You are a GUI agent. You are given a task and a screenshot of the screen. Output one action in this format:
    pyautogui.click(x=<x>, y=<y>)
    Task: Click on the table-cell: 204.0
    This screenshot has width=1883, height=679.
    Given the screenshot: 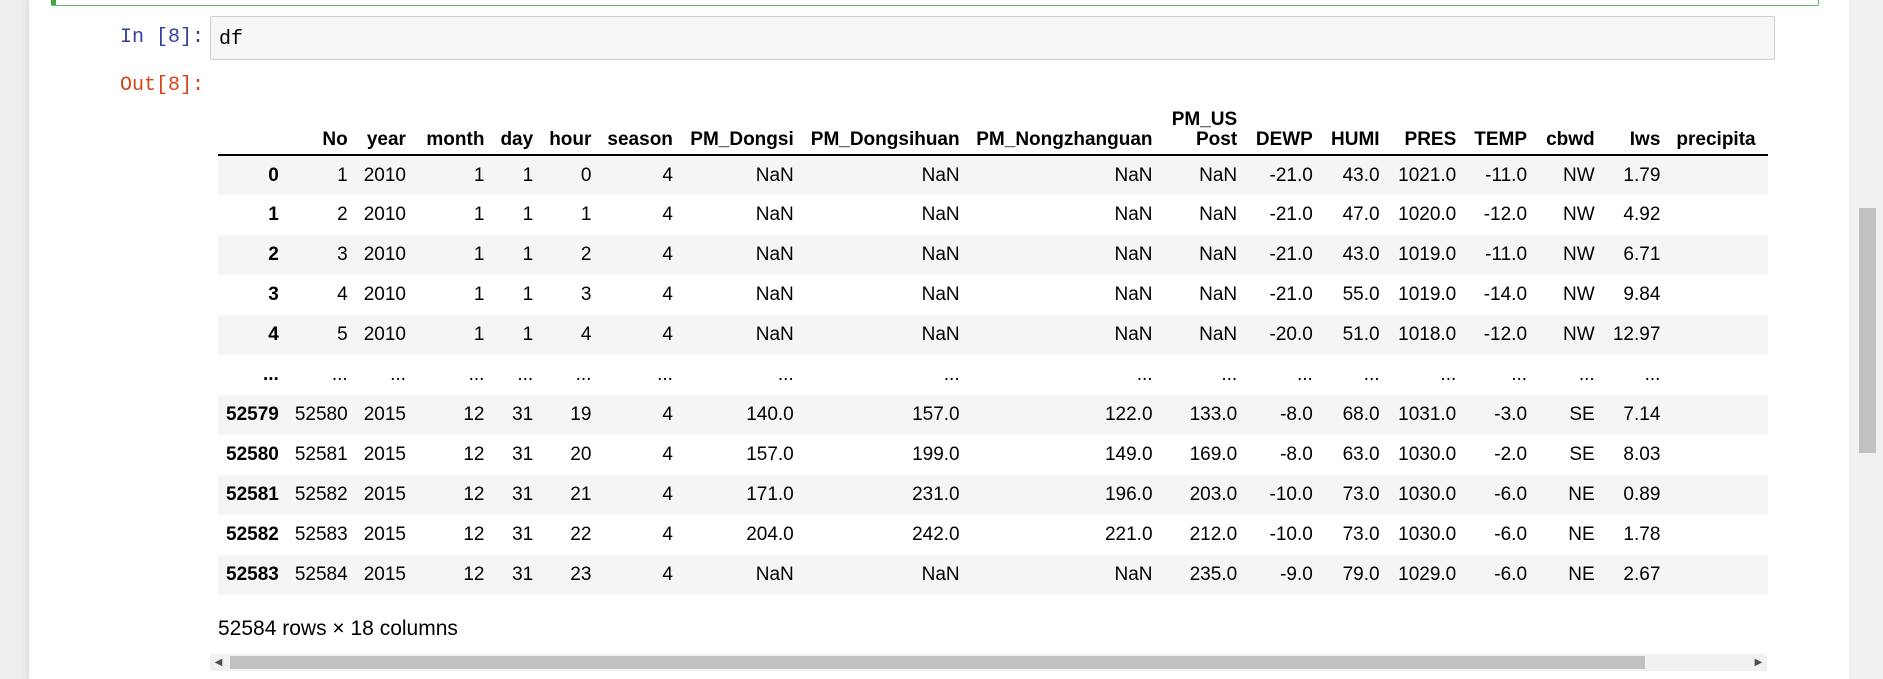 What is the action you would take?
    pyautogui.click(x=770, y=534)
    